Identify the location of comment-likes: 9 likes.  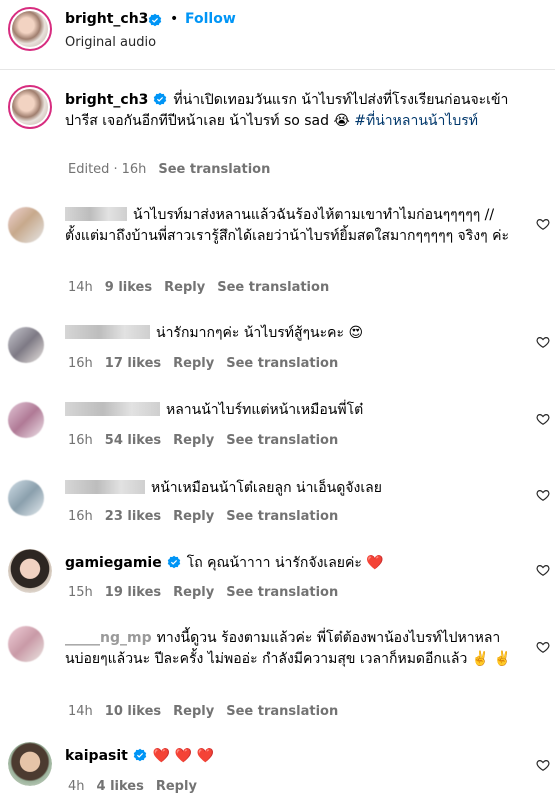
(128, 287).